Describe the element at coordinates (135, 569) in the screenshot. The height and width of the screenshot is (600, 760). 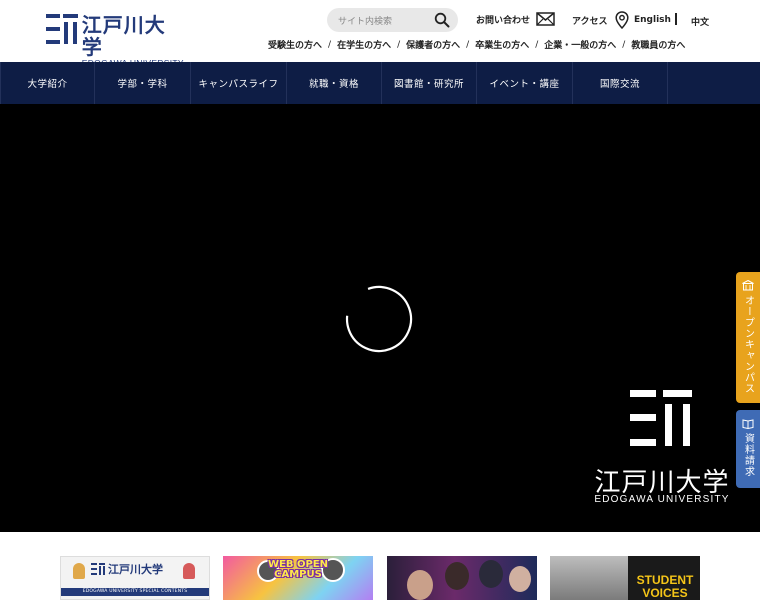
I see `banner-logo-japanese: 江戸川大学` at that location.